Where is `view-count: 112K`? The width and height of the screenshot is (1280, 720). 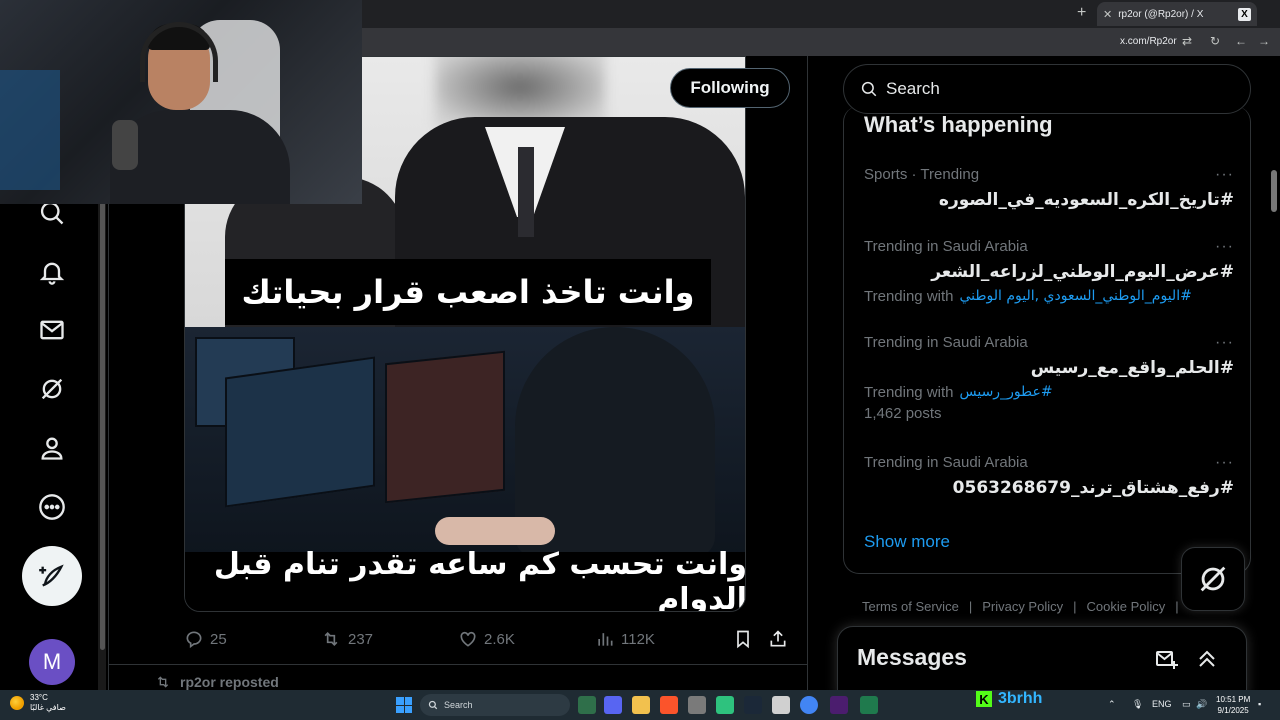 view-count: 112K is located at coordinates (638, 639).